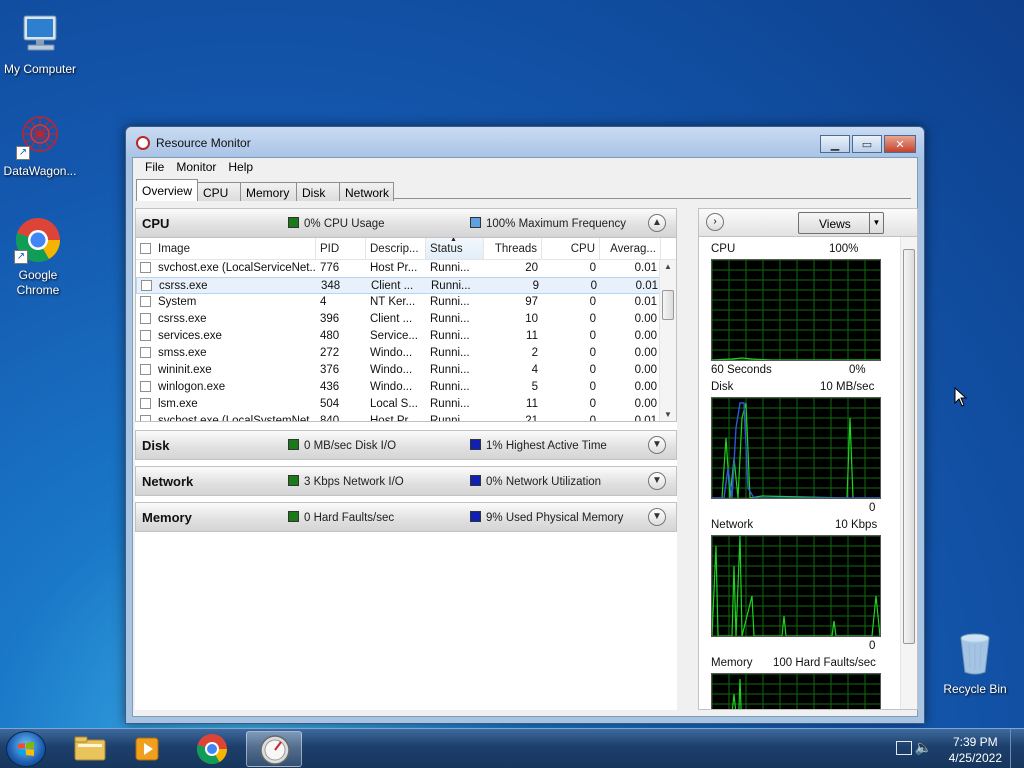 Image resolution: width=1024 pixels, height=768 pixels. What do you see at coordinates (525, 167) in the screenshot?
I see `menu-bar: File Monitor Help` at bounding box center [525, 167].